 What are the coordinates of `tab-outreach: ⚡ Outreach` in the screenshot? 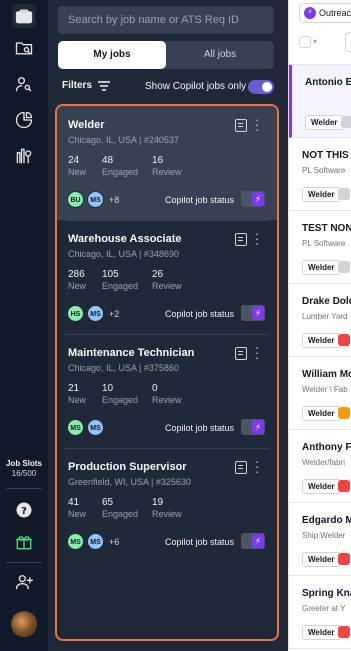 It's located at (325, 13).